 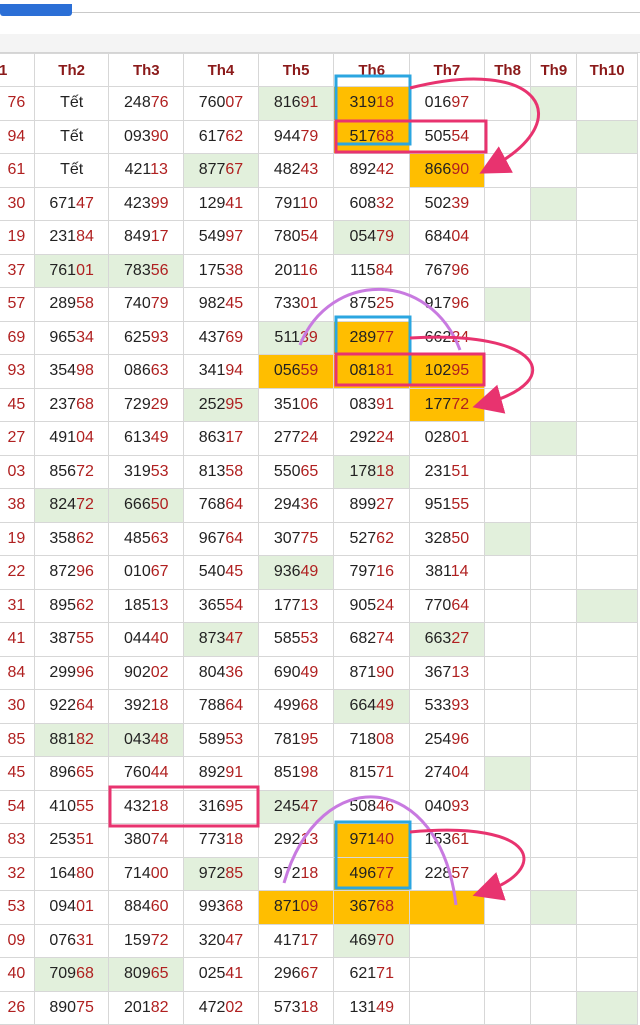 I want to click on result-cell: 08663, so click(x=146, y=371).